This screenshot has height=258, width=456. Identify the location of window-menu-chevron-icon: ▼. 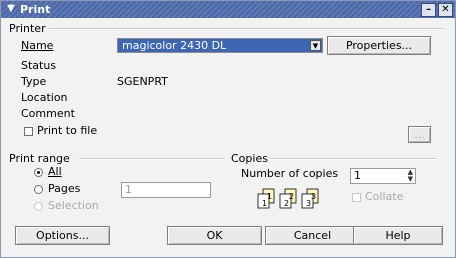
(11, 9).